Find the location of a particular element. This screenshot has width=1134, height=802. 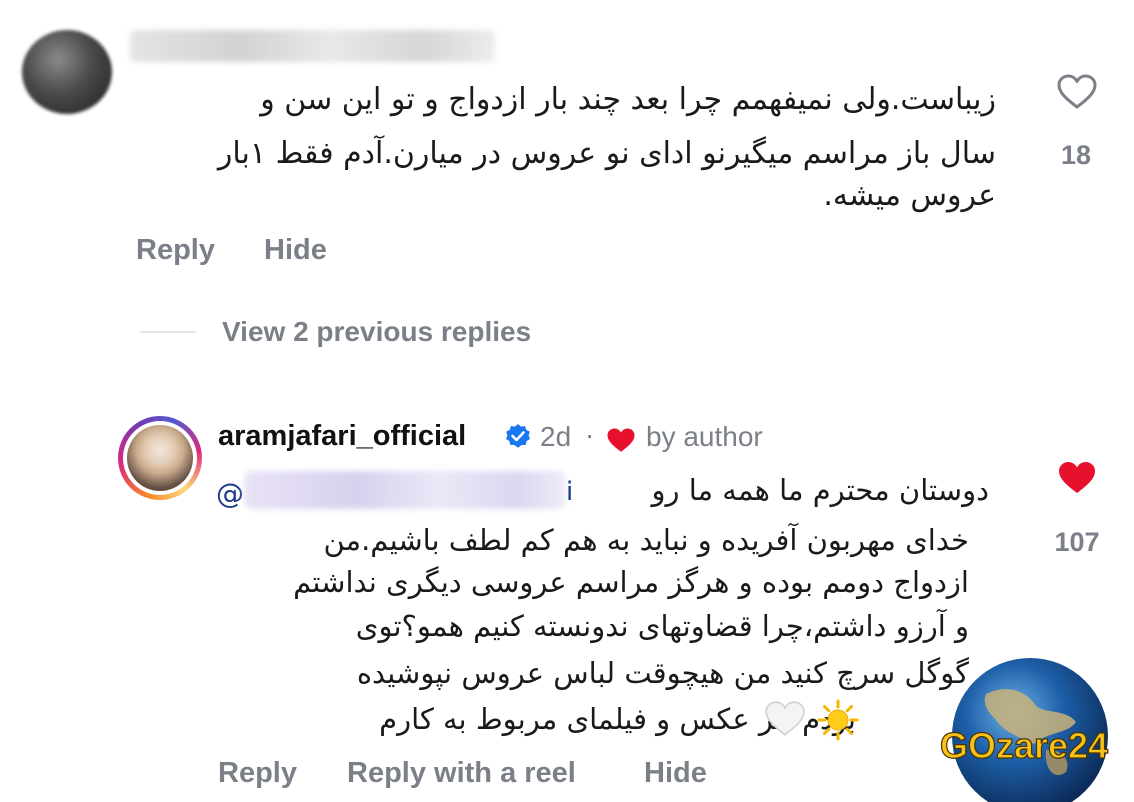

like-button-liked is located at coordinates (1077, 480).